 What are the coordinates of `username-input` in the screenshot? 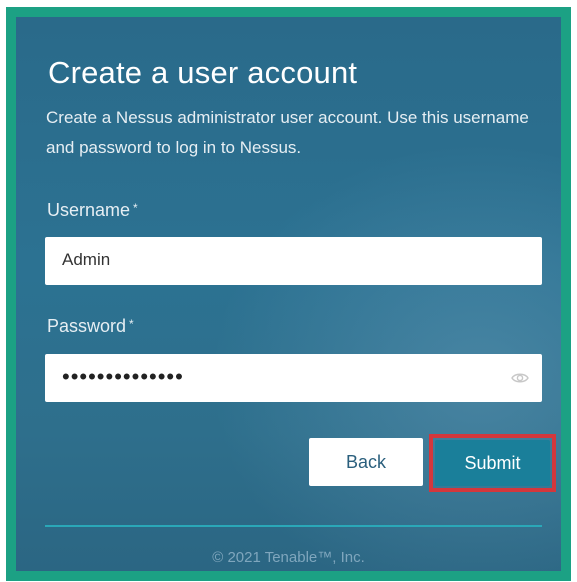 It's located at (263, 260).